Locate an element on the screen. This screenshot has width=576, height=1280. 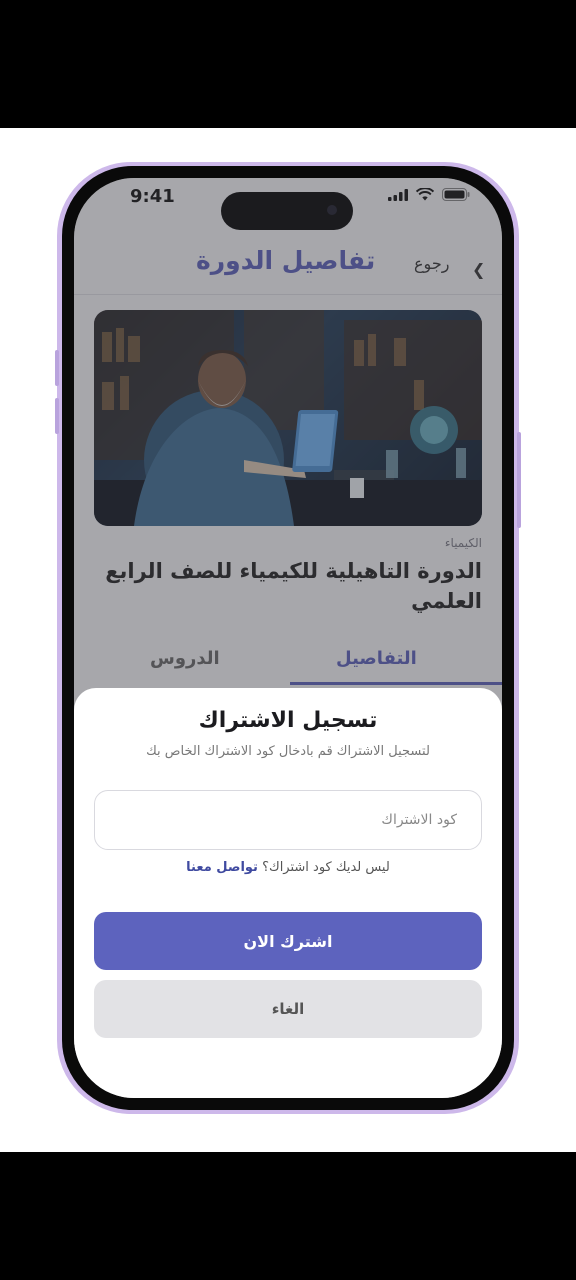
subscription-code-input is located at coordinates (288, 820).